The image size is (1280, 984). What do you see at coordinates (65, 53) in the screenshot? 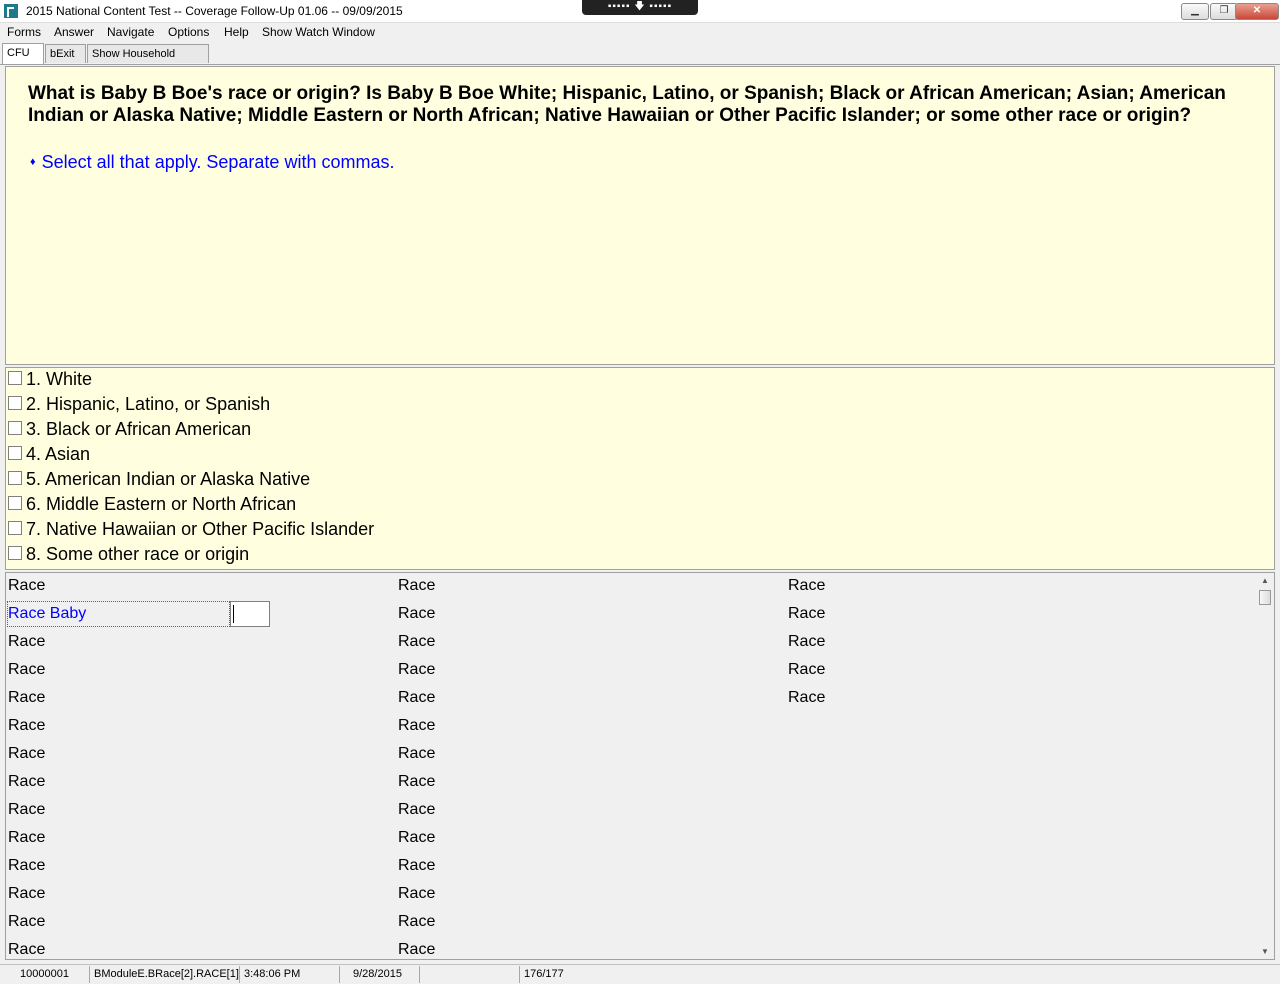
I see `tab-bexit: bExit` at bounding box center [65, 53].